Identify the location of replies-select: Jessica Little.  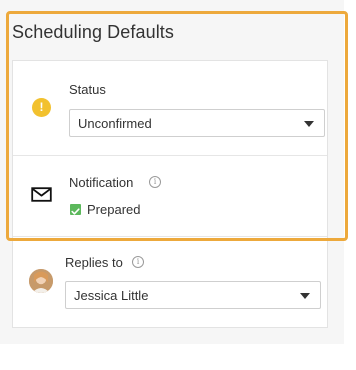
(193, 295).